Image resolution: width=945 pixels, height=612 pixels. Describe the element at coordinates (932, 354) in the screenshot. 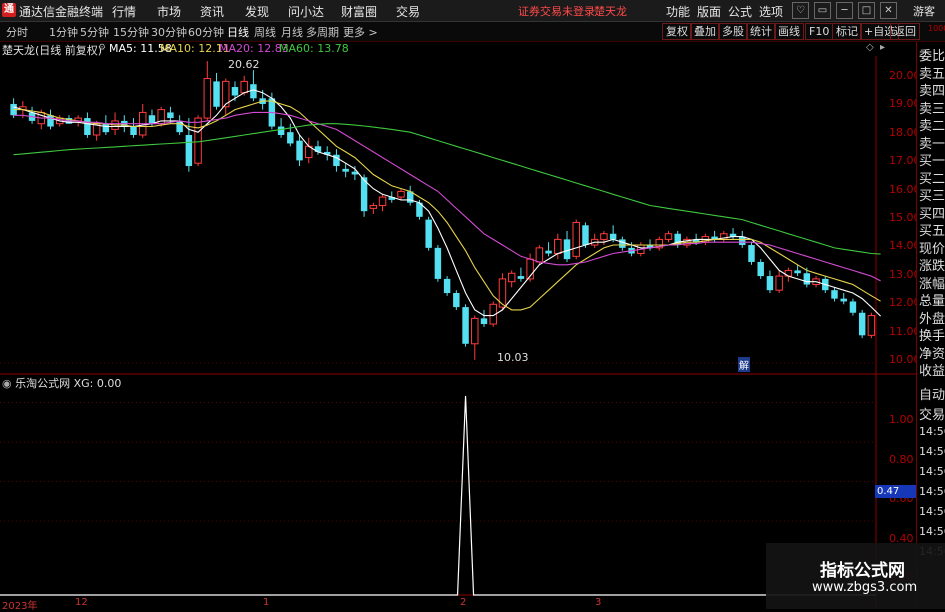

I see `side-item: 净资` at that location.